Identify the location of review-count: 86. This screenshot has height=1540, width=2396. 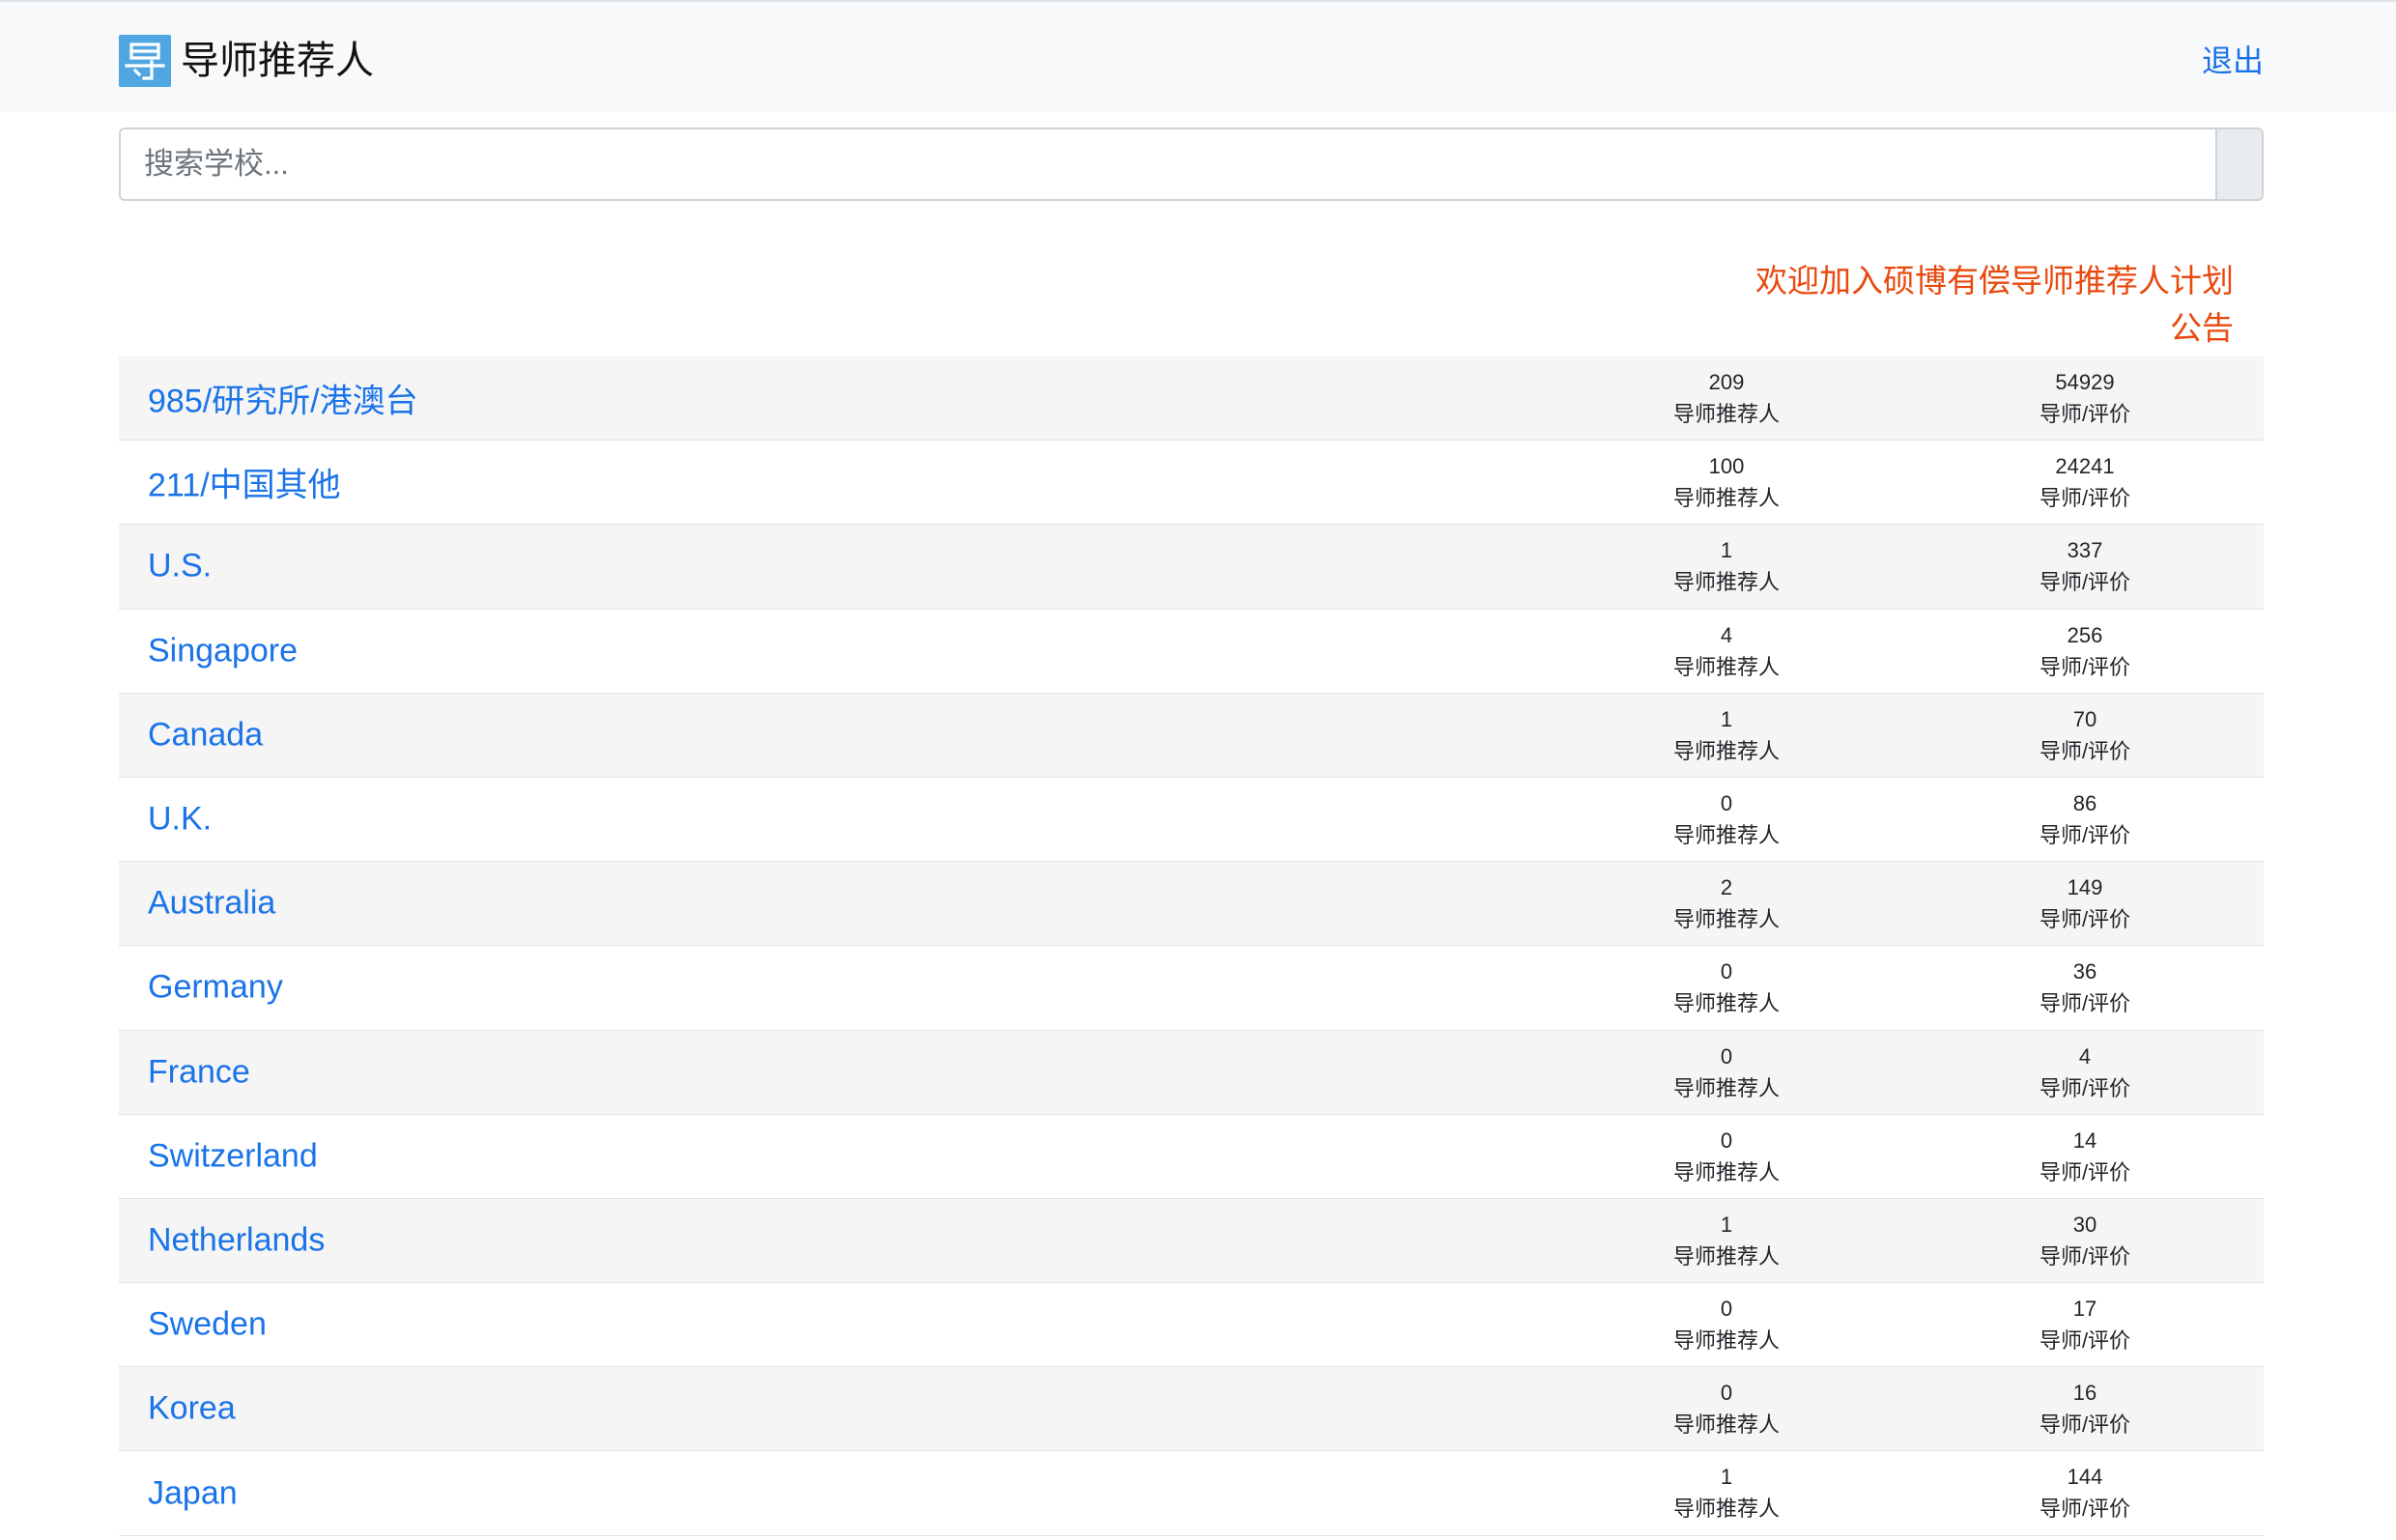
(2085, 802).